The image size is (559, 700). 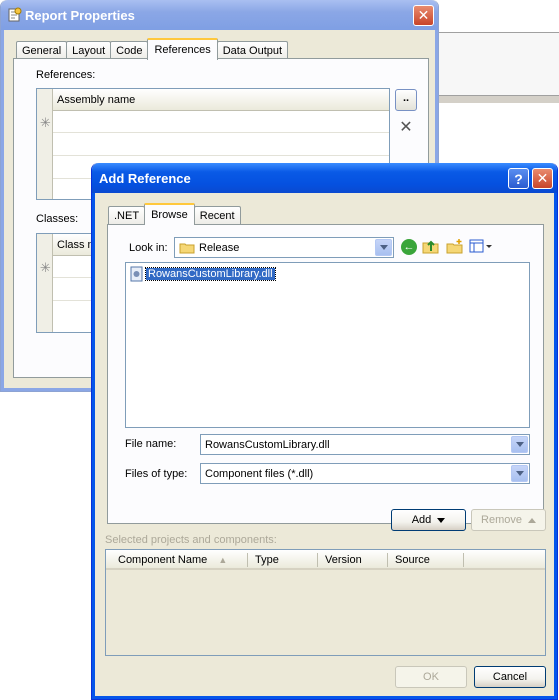 What do you see at coordinates (127, 215) in the screenshot?
I see `tab-dotnet: .NET` at bounding box center [127, 215].